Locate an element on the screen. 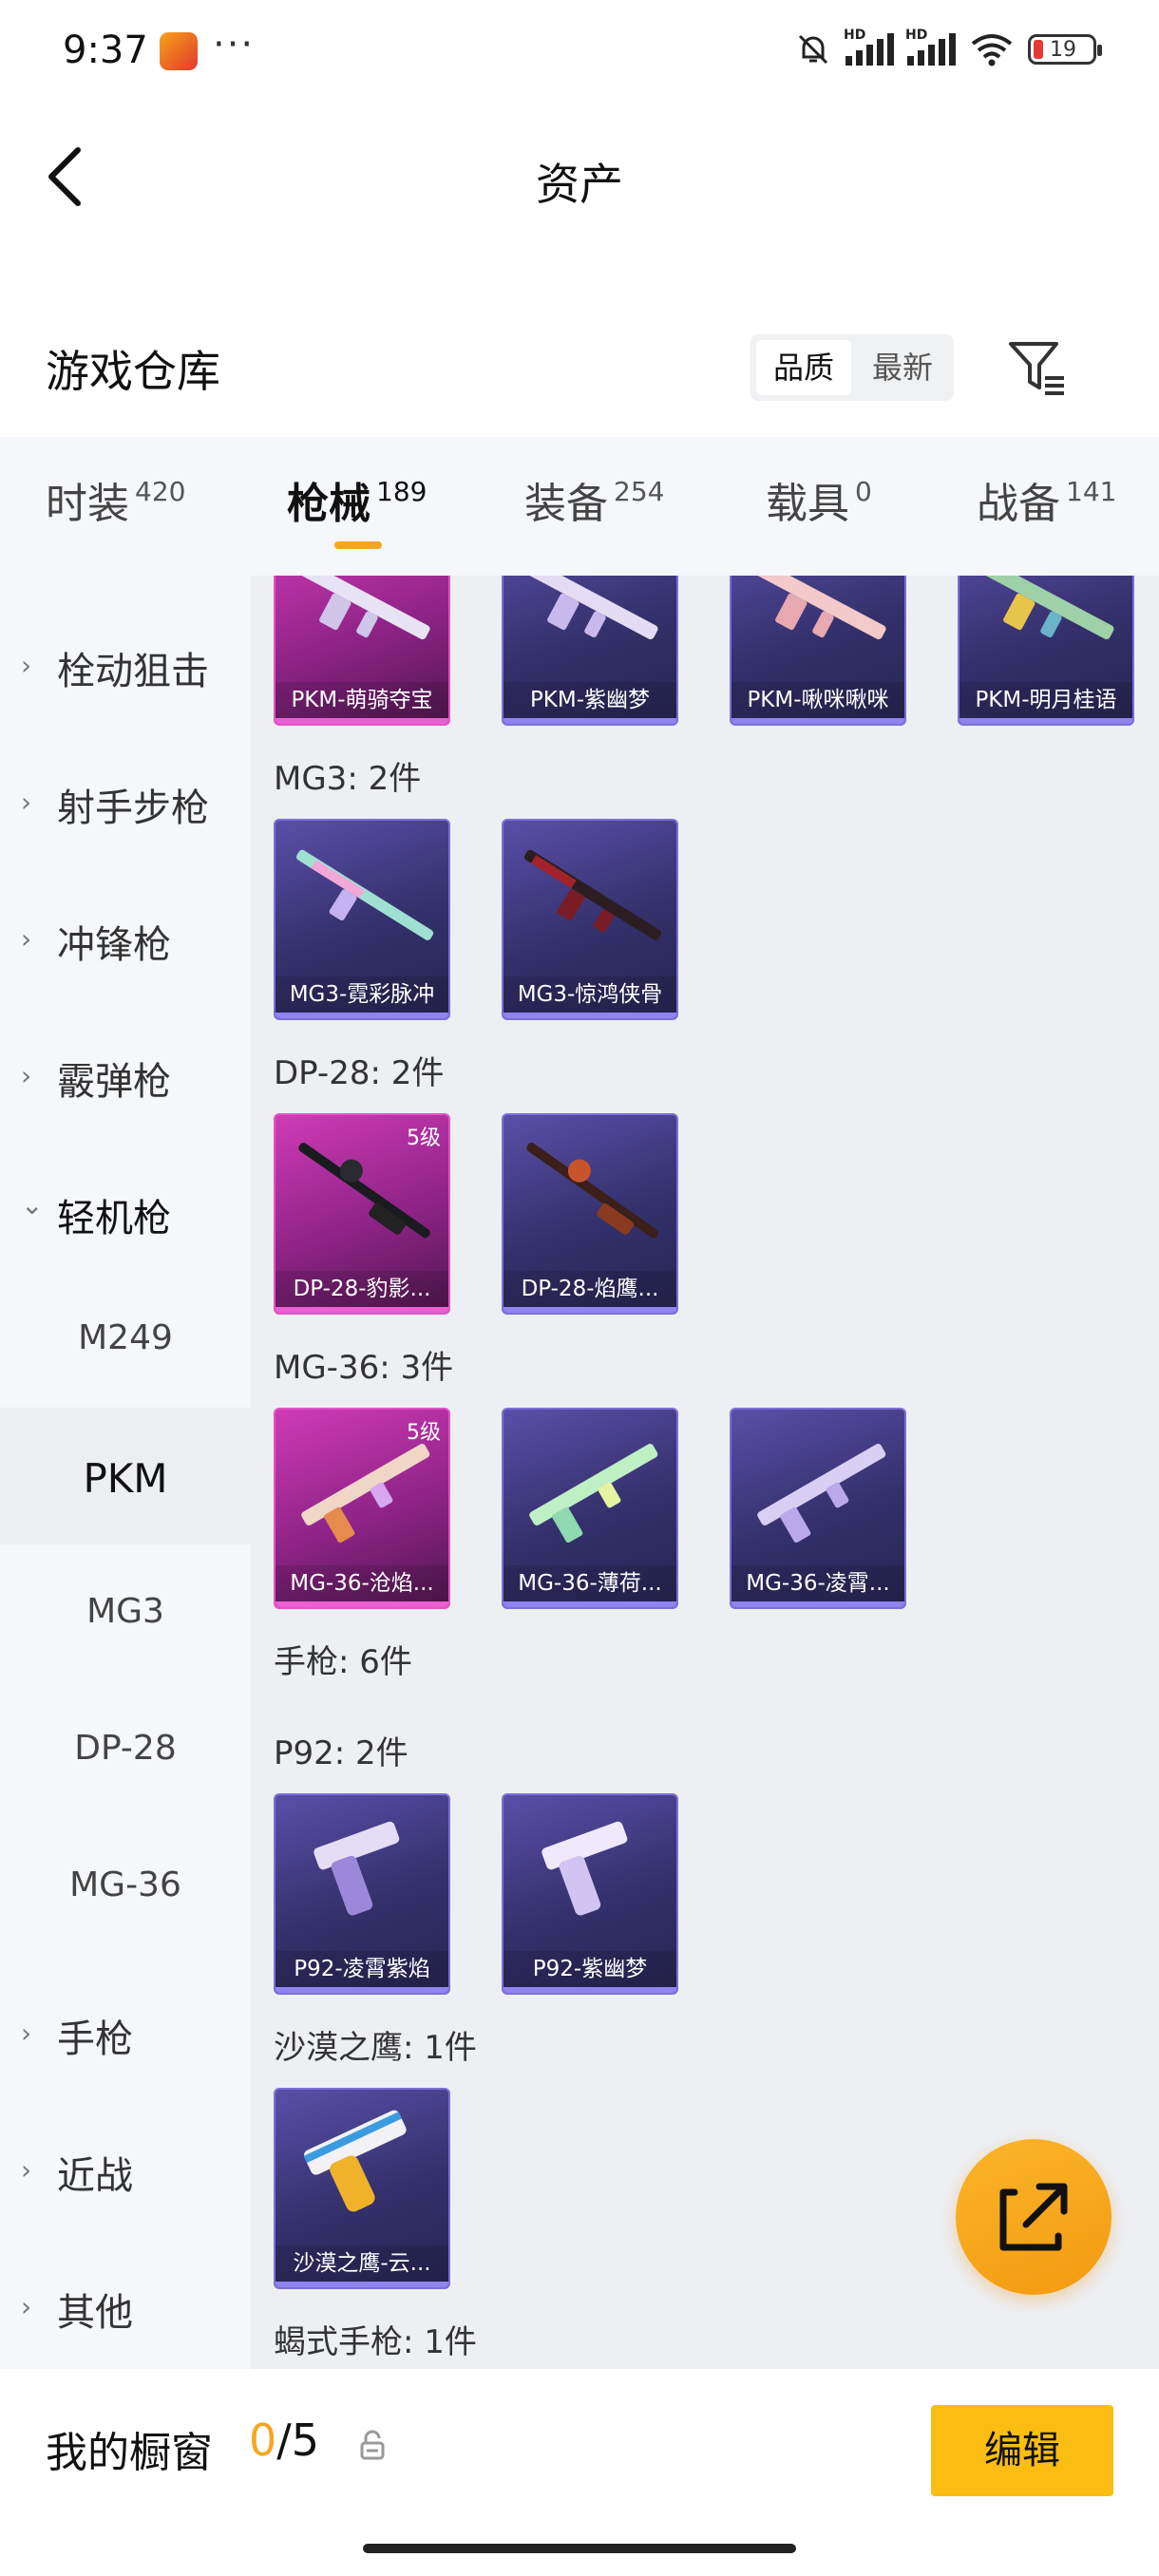  skin-name: PKM-萌骑夺宝 is located at coordinates (362, 703).